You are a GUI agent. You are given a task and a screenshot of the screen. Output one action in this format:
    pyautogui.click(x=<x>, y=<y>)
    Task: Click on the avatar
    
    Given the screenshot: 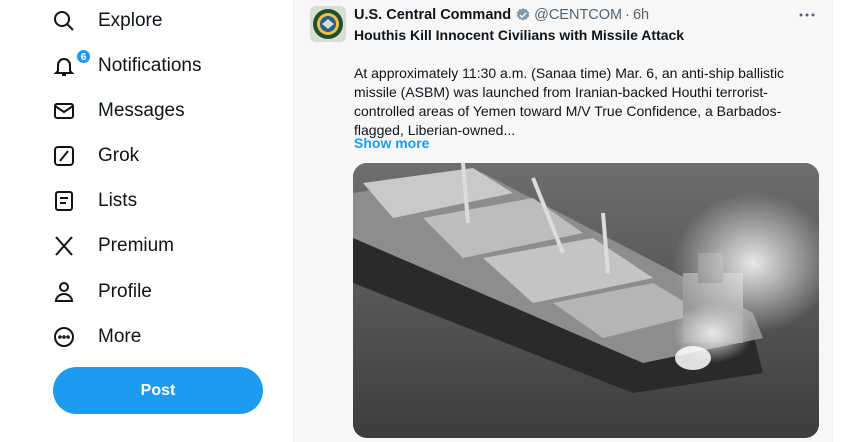 What is the action you would take?
    pyautogui.click(x=328, y=24)
    